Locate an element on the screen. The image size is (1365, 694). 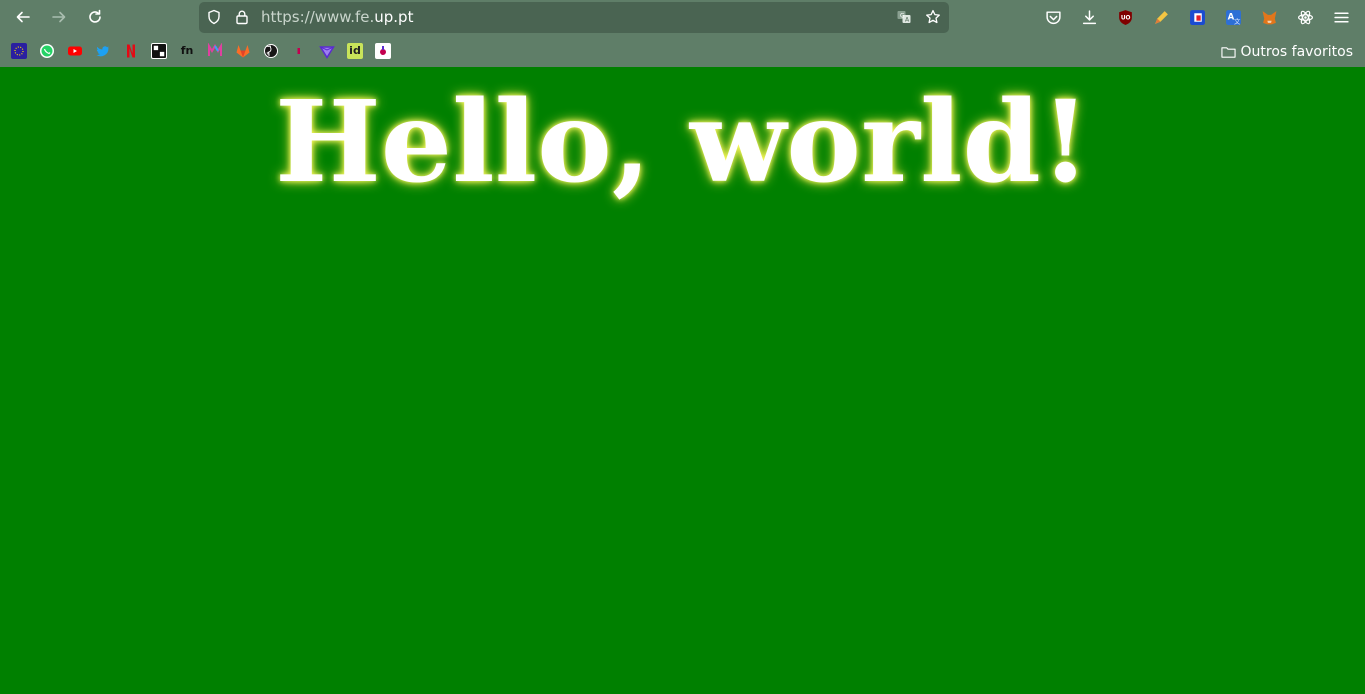
url-host: up.pt is located at coordinates (394, 17).